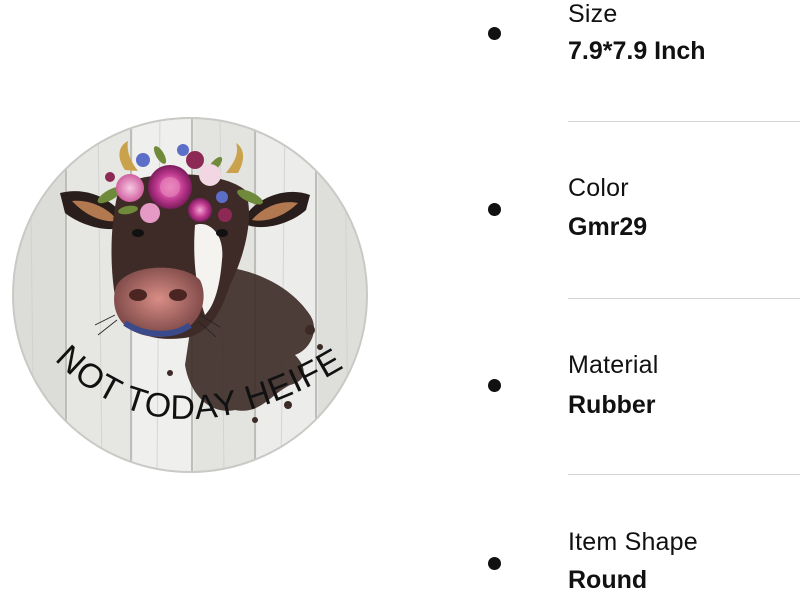 Image resolution: width=800 pixels, height=595 pixels. What do you see at coordinates (598, 188) in the screenshot?
I see `spec-label: Color` at bounding box center [598, 188].